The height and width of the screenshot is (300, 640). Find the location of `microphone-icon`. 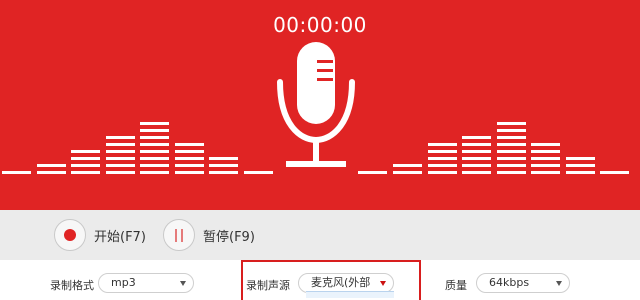

microphone-icon is located at coordinates (316, 104).